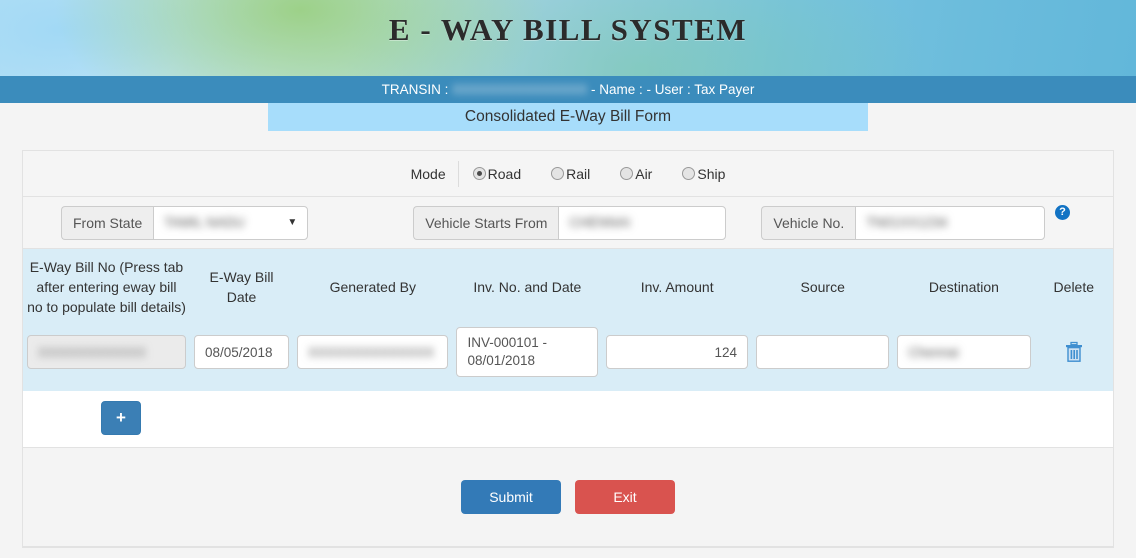  I want to click on form-title-row: Consolidated E-Way Bill Form, so click(568, 117).